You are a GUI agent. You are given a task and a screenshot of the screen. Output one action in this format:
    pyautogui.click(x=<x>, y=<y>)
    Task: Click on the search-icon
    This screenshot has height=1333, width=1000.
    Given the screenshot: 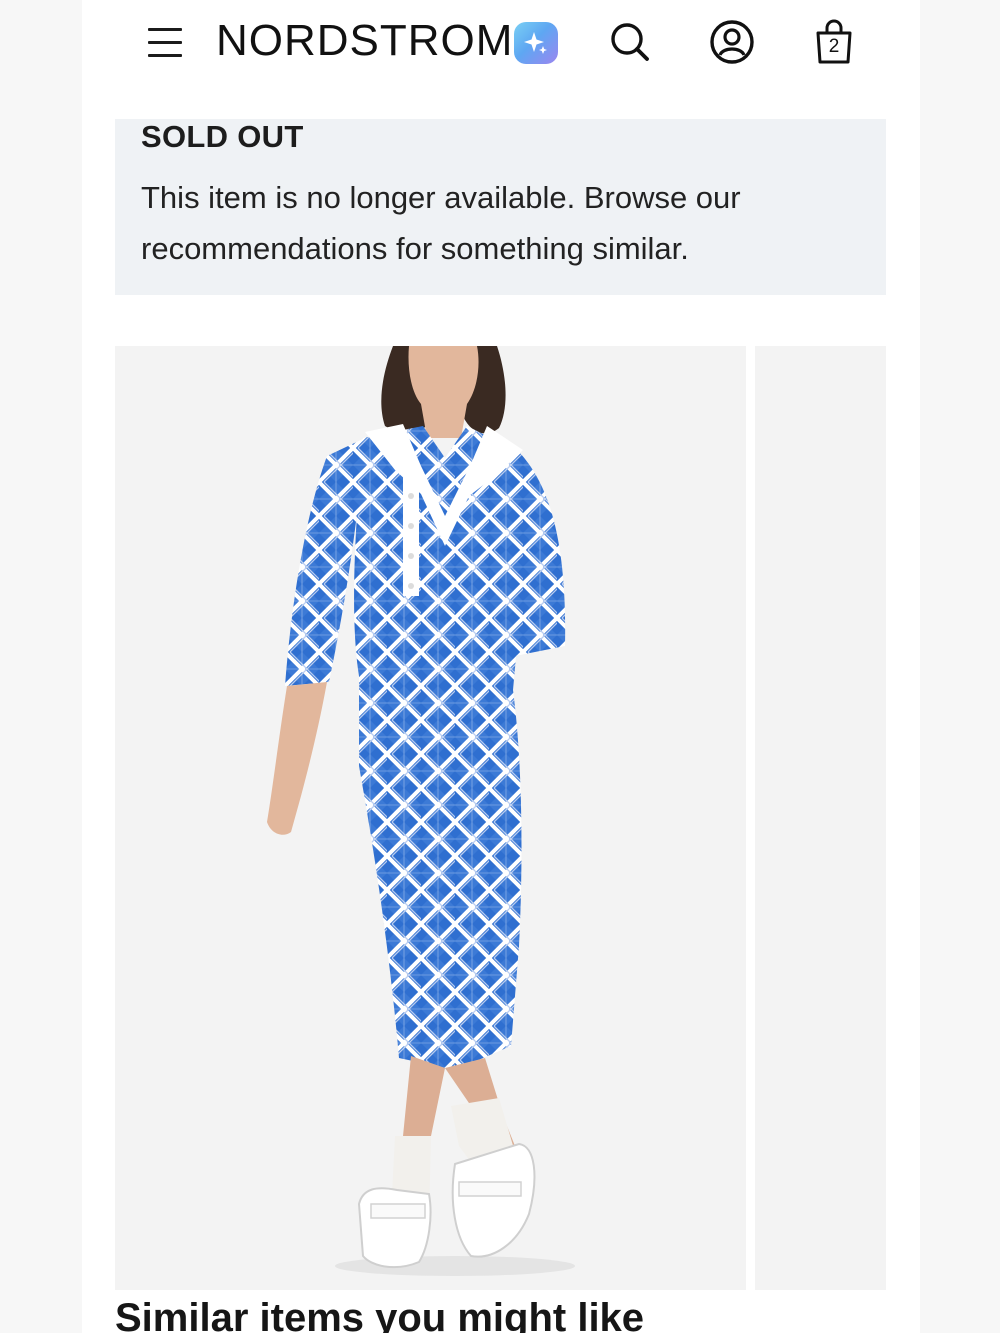 What is the action you would take?
    pyautogui.click(x=630, y=42)
    